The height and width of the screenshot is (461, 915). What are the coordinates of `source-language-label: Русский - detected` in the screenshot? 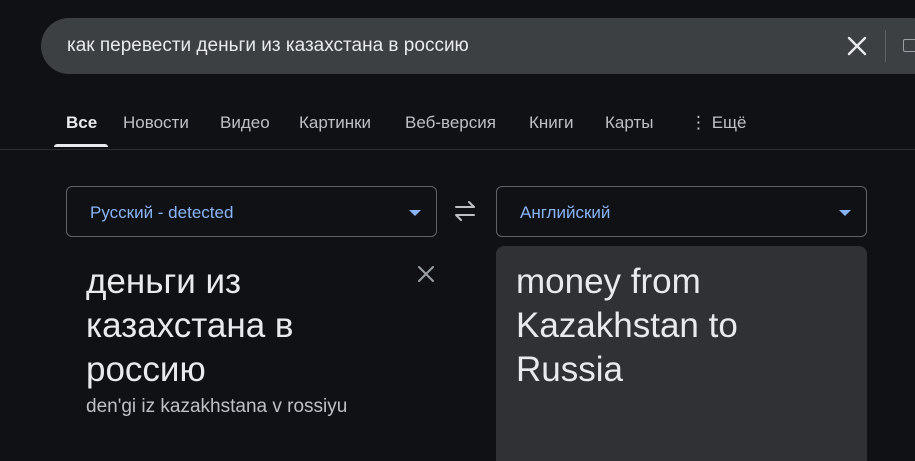 It's located at (162, 212).